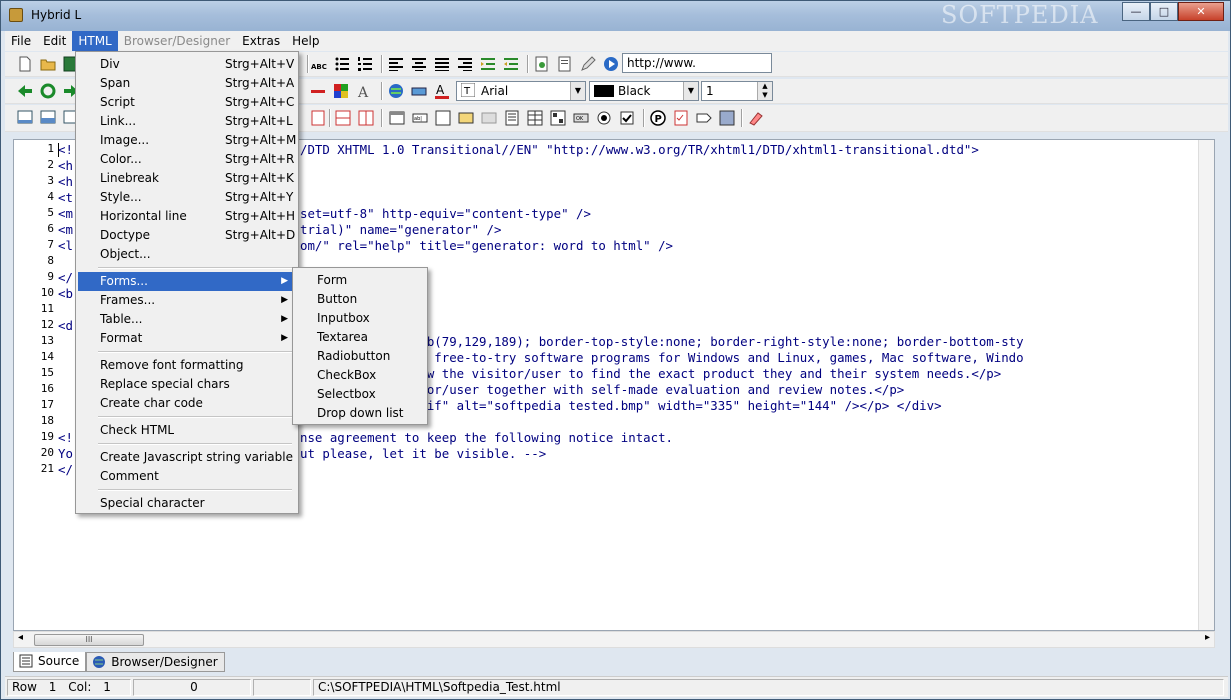  I want to click on font-size-stepper: 1 ▲ ▼, so click(737, 91).